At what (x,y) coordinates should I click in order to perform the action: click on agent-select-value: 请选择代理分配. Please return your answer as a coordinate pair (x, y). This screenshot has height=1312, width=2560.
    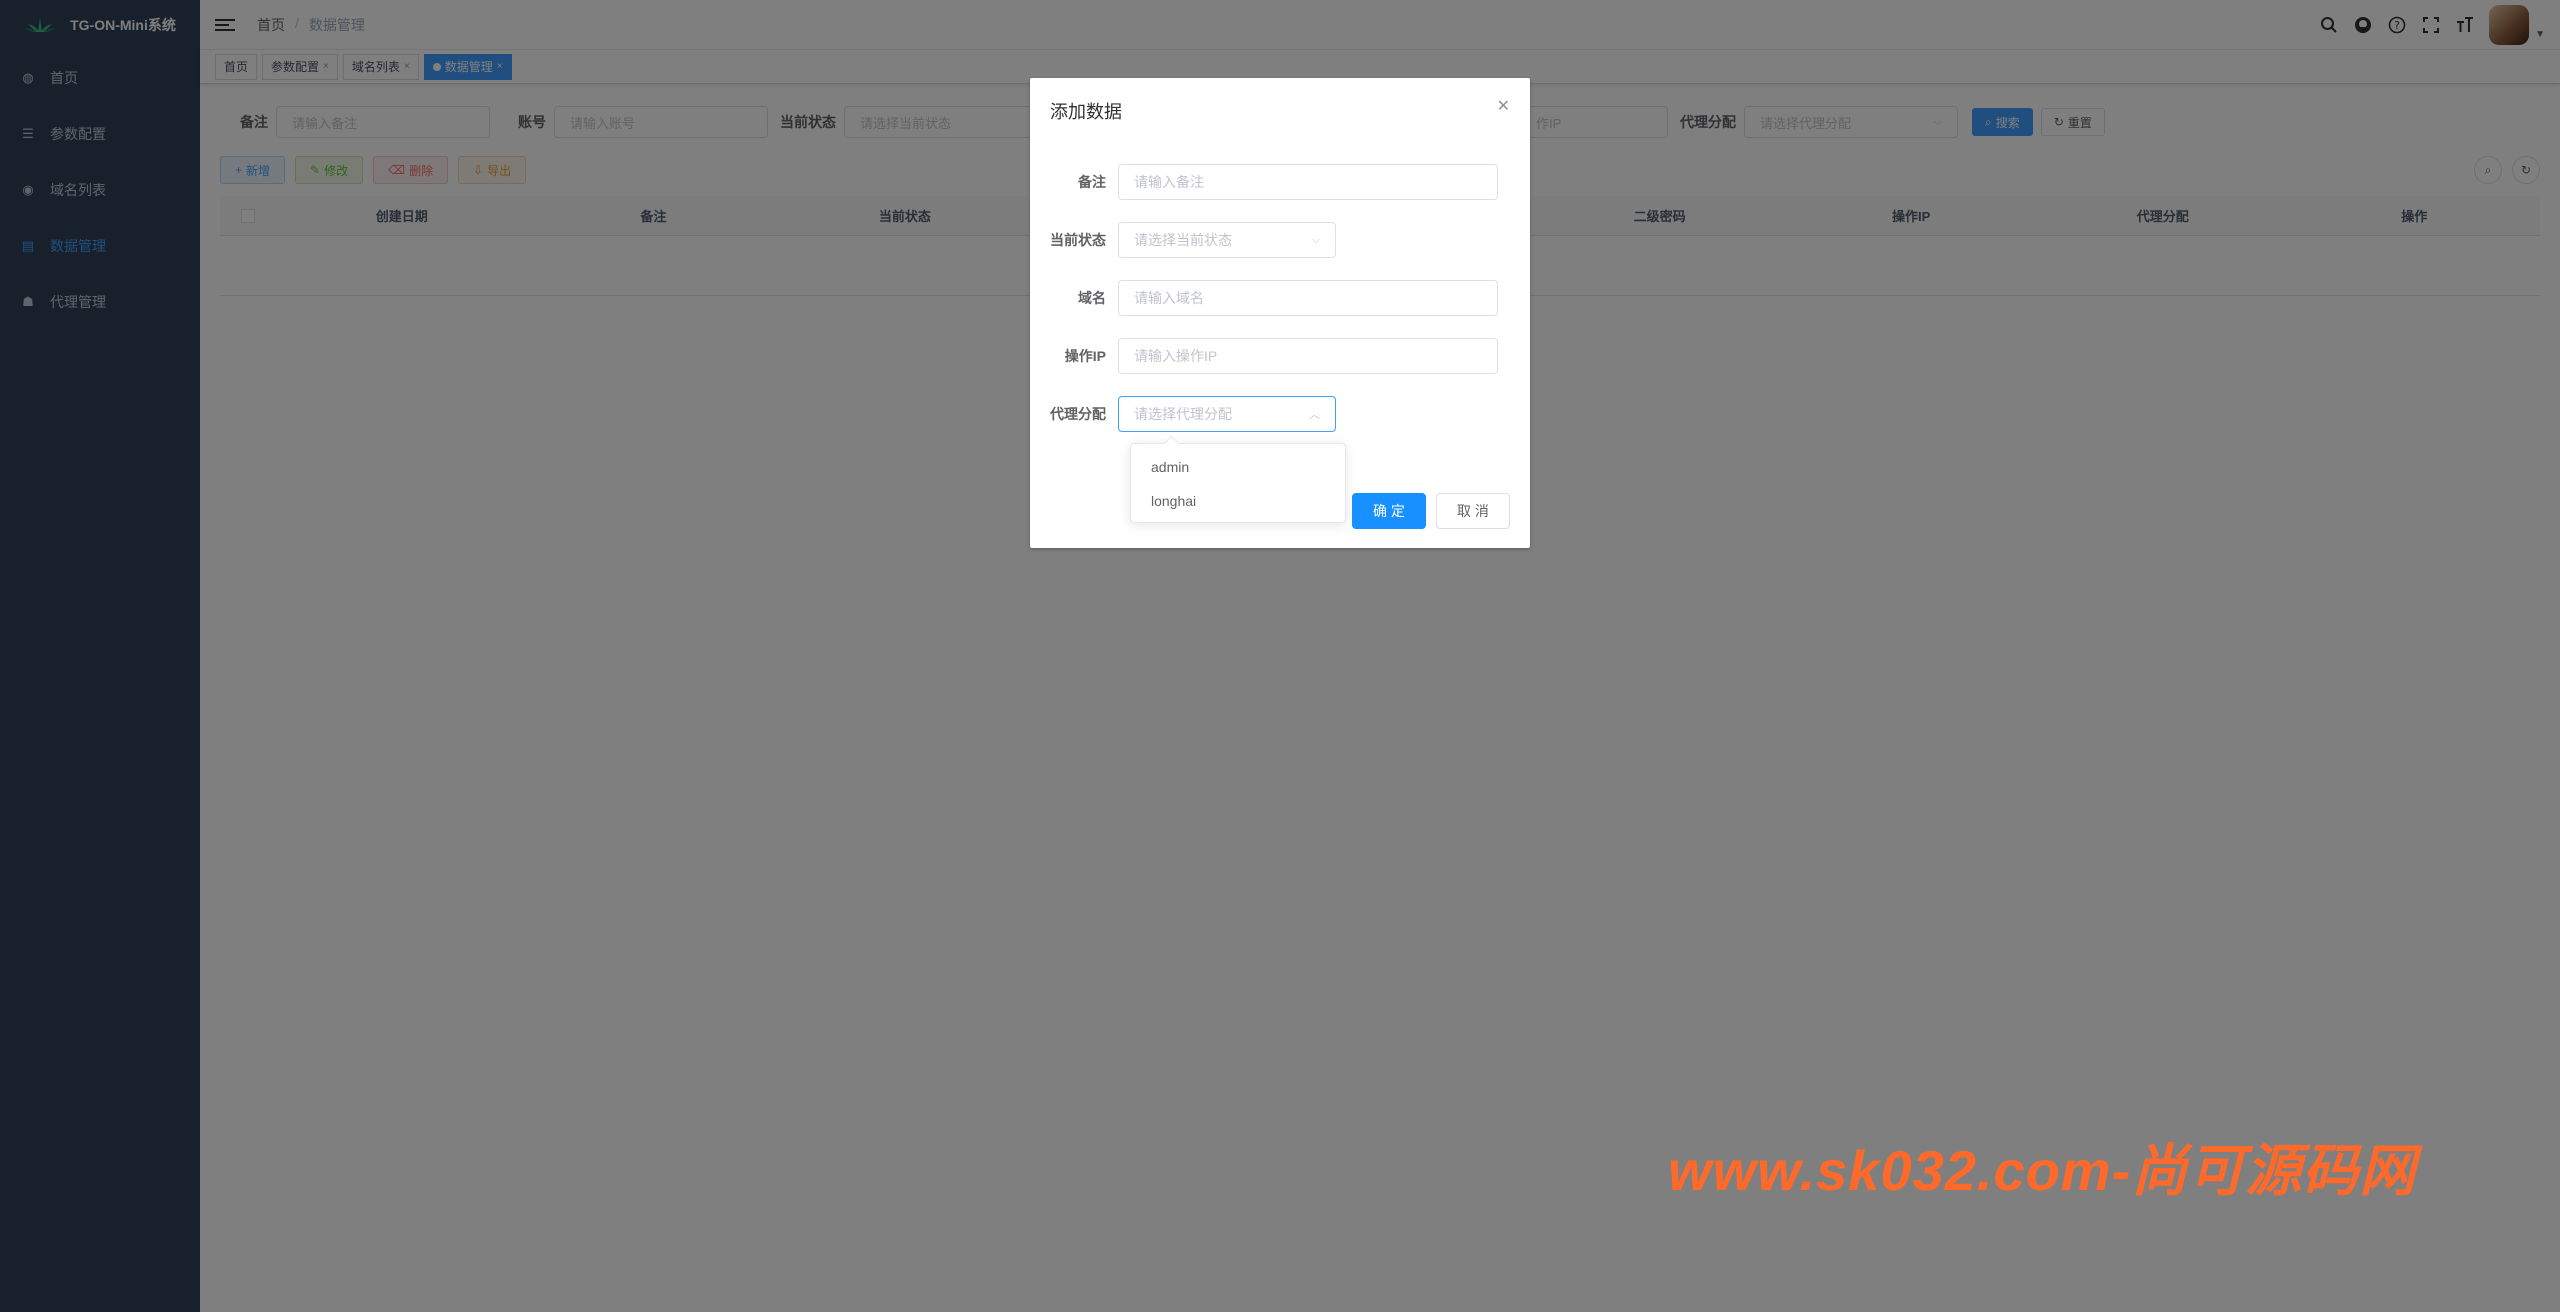
    Looking at the image, I should click on (1183, 414).